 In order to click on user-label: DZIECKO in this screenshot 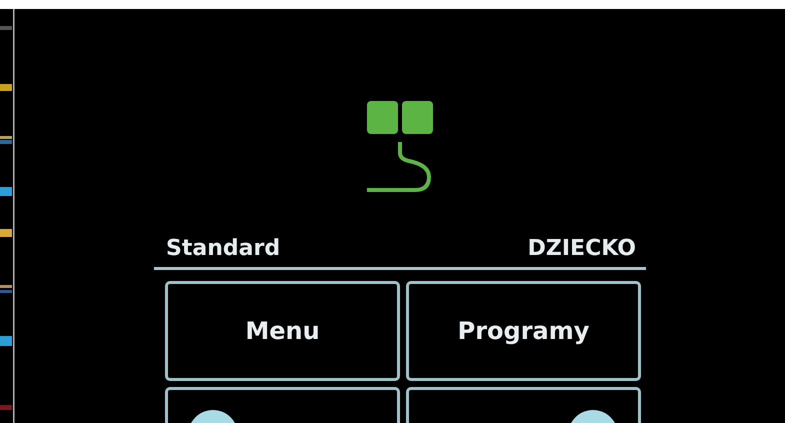, I will do `click(582, 249)`.